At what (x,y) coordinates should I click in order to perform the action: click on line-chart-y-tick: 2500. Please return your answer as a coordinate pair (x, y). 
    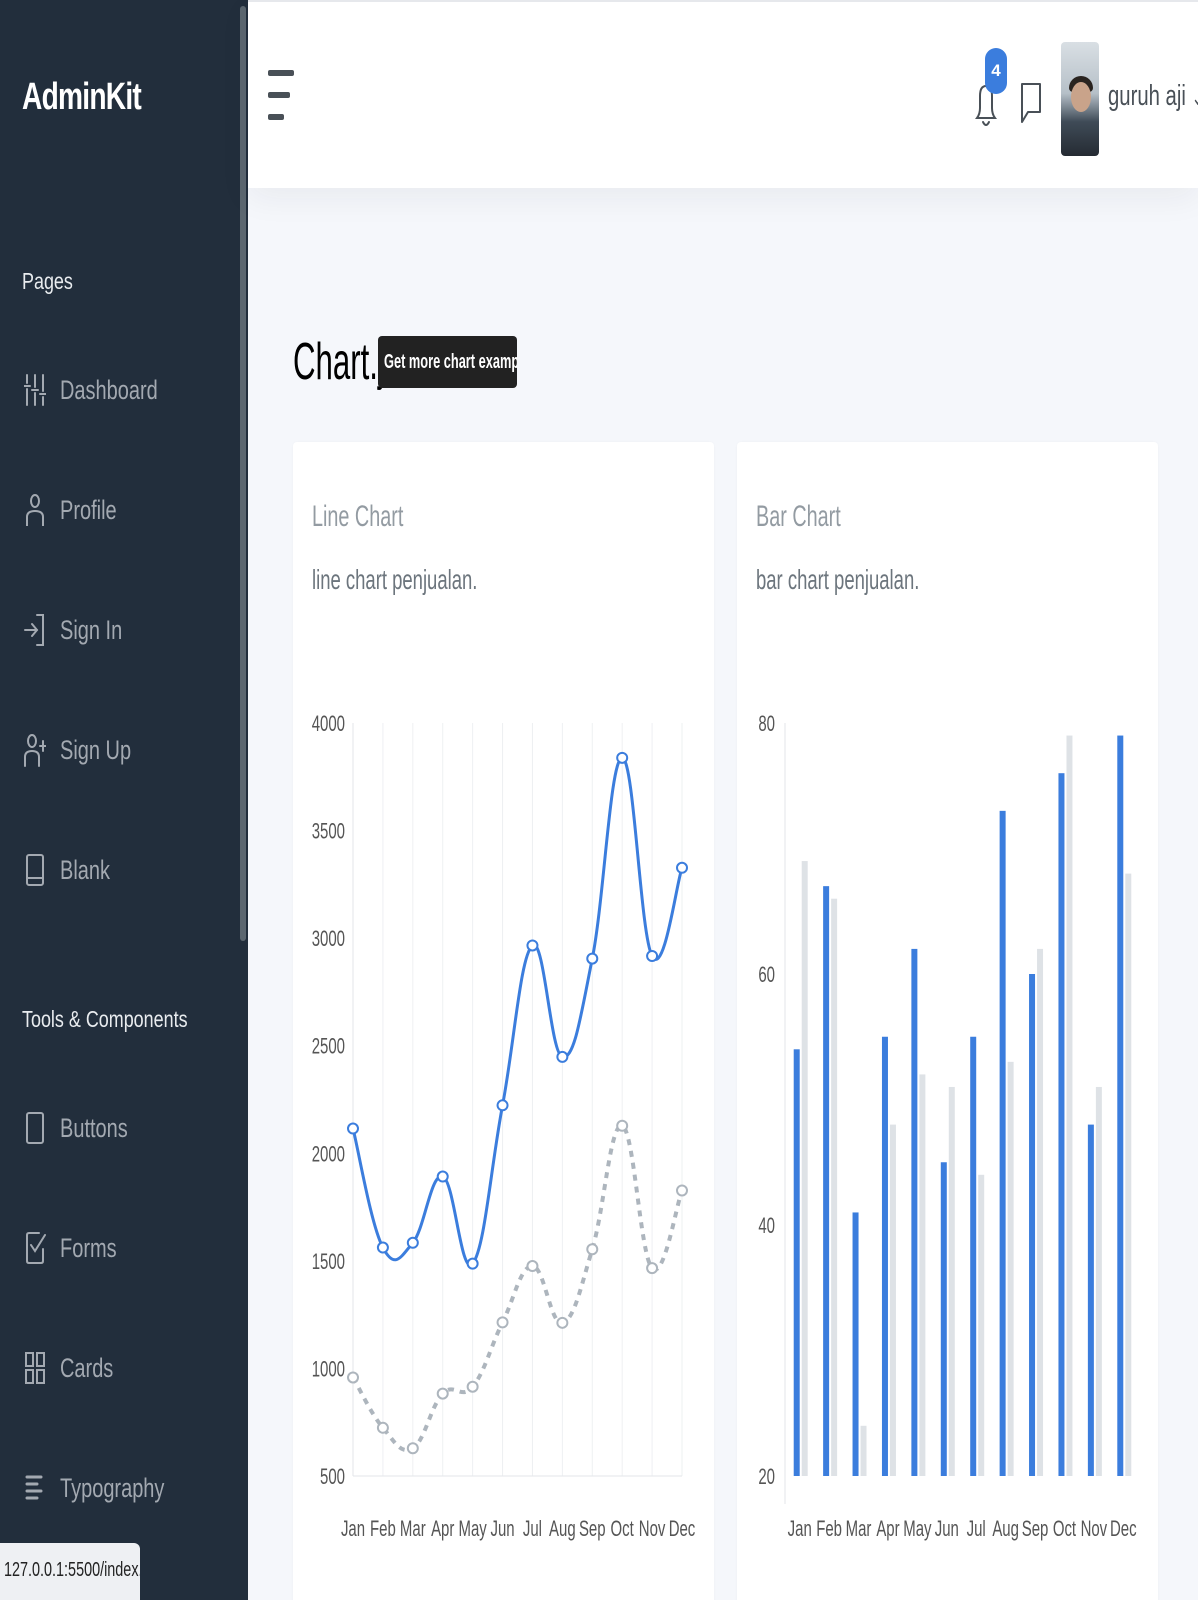
    Looking at the image, I should click on (328, 1046).